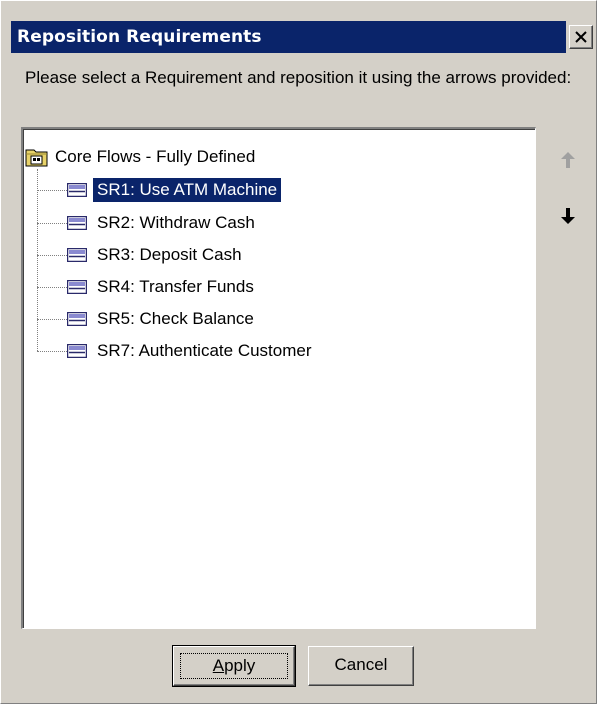 This screenshot has width=597, height=704. Describe the element at coordinates (288, 37) in the screenshot. I see `dialog-title: Reposition Requirements` at that location.